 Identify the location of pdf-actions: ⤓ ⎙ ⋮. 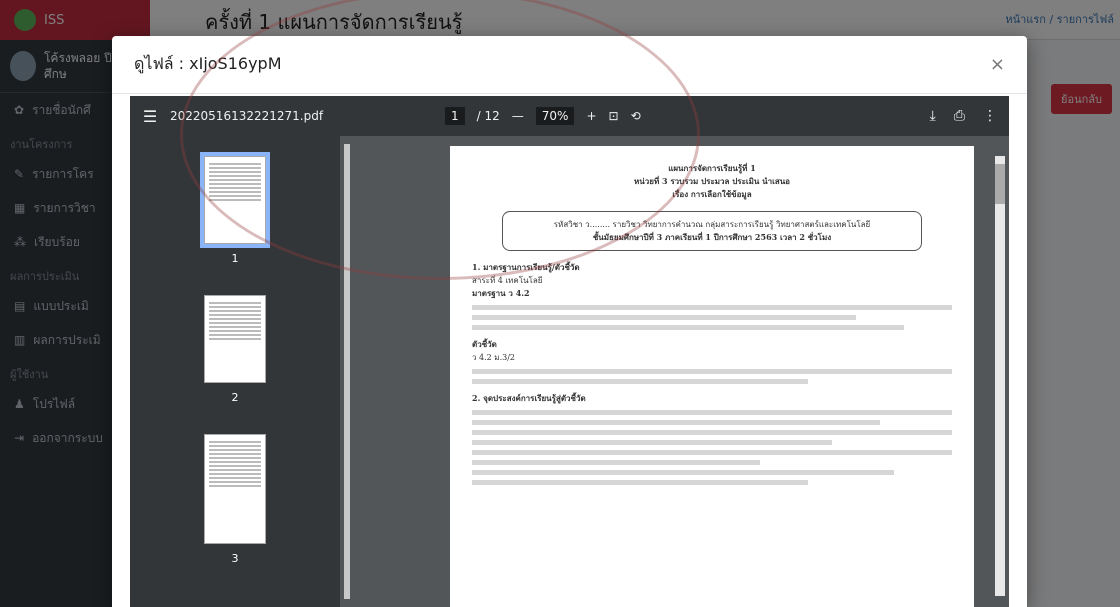
(963, 116).